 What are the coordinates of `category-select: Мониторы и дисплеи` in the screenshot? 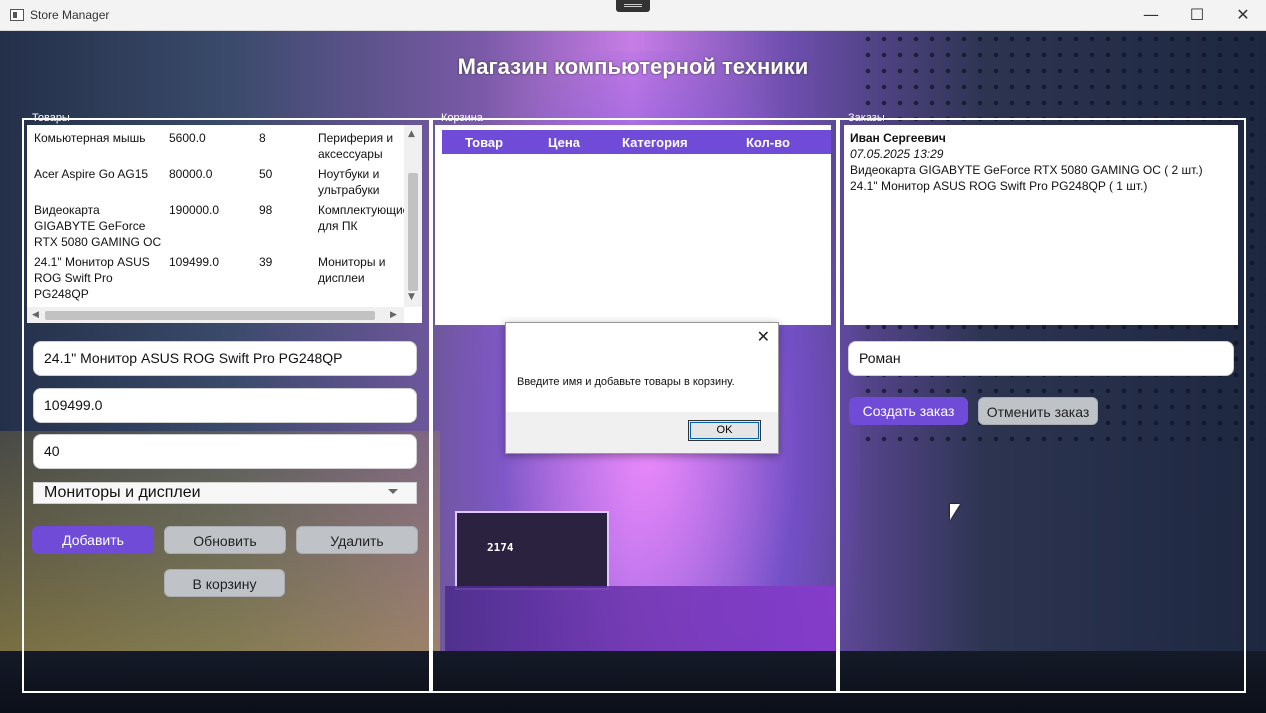 It's located at (225, 493).